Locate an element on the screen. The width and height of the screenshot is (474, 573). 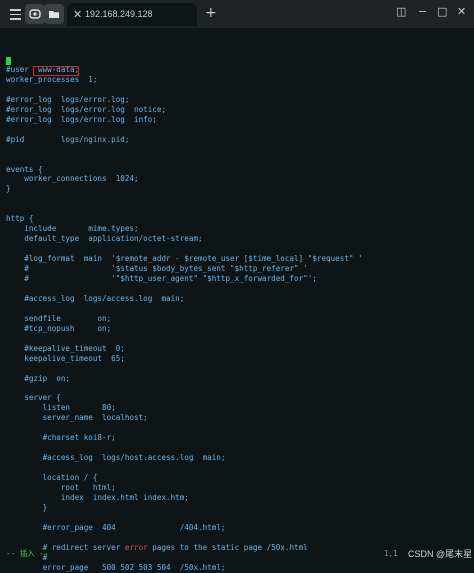
code-line: root html; is located at coordinates (61, 488).